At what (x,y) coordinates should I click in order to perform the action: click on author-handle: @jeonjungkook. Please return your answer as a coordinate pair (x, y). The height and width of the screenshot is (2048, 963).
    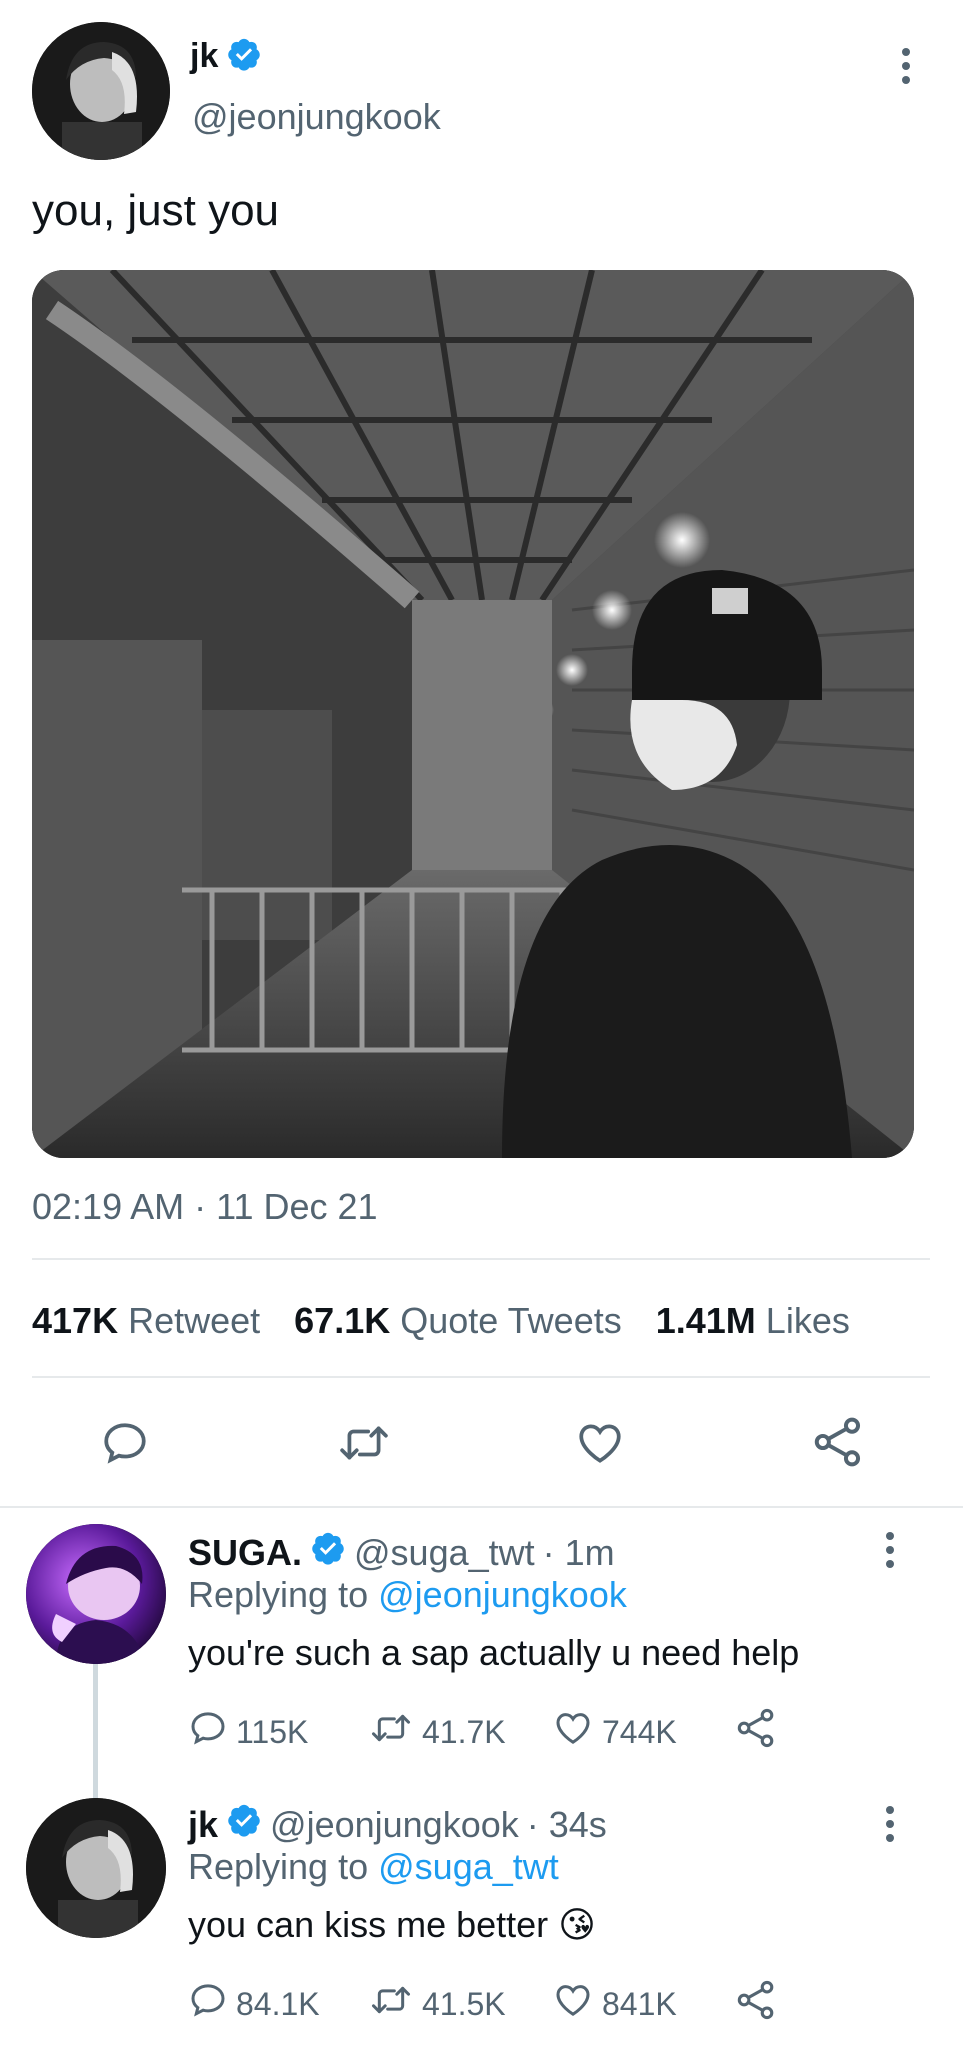
    Looking at the image, I should click on (316, 117).